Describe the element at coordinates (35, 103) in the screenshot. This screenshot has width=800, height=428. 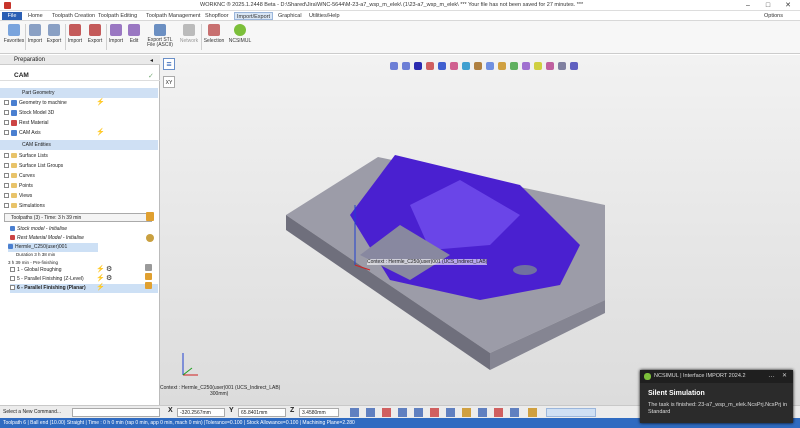
I see `tree-item-geometry-to-machine: Geometry to machine` at that location.